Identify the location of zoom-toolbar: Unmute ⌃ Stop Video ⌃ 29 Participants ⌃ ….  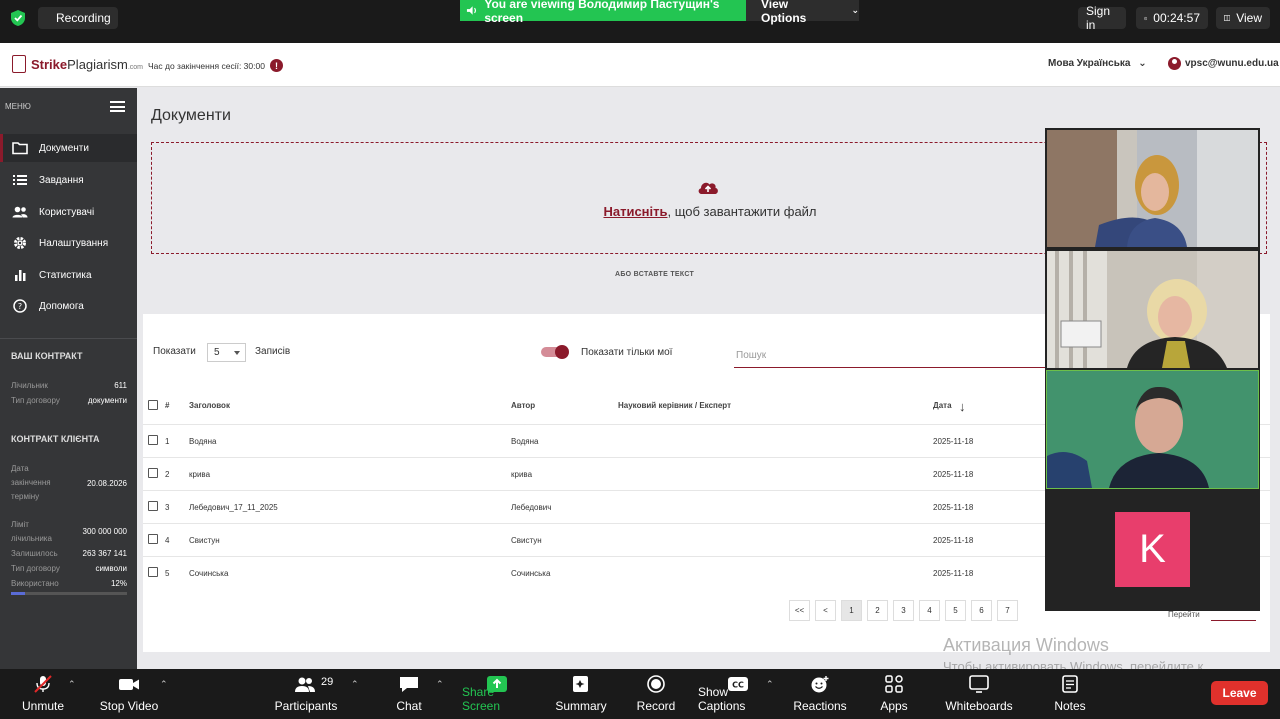
(640, 694).